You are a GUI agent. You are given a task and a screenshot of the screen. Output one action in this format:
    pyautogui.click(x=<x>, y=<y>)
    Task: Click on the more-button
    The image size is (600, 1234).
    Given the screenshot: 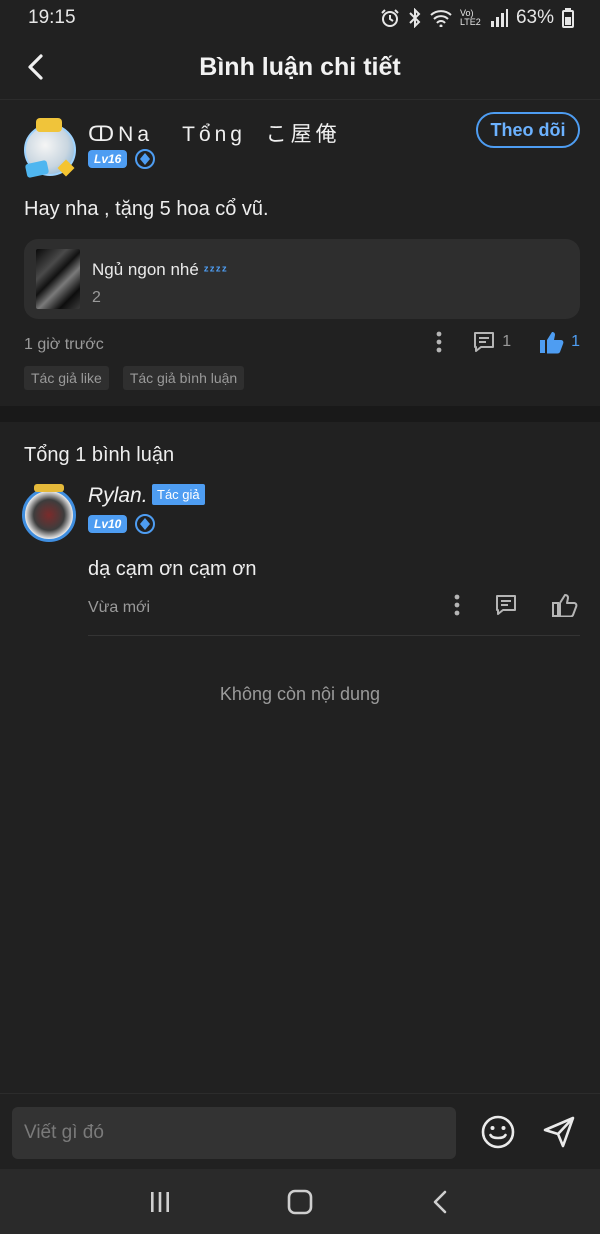 What is the action you would take?
    pyautogui.click(x=439, y=342)
    